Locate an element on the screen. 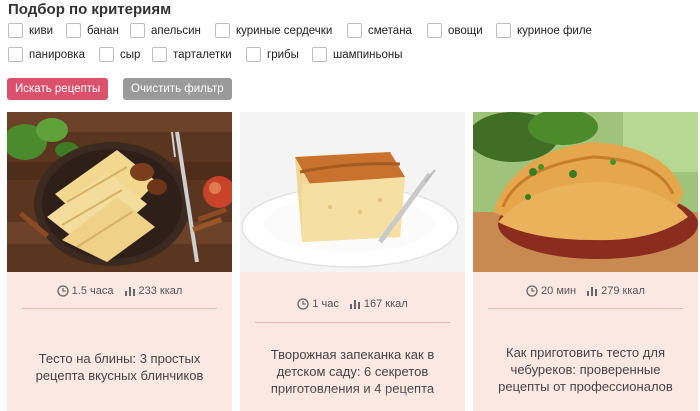 This screenshot has width=700, height=411. filter-label: овощи is located at coordinates (465, 30).